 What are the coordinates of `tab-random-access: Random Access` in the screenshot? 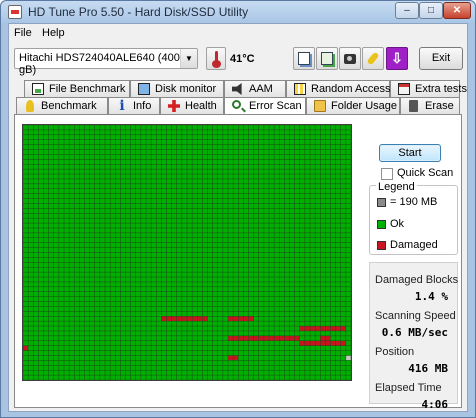 It's located at (338, 88).